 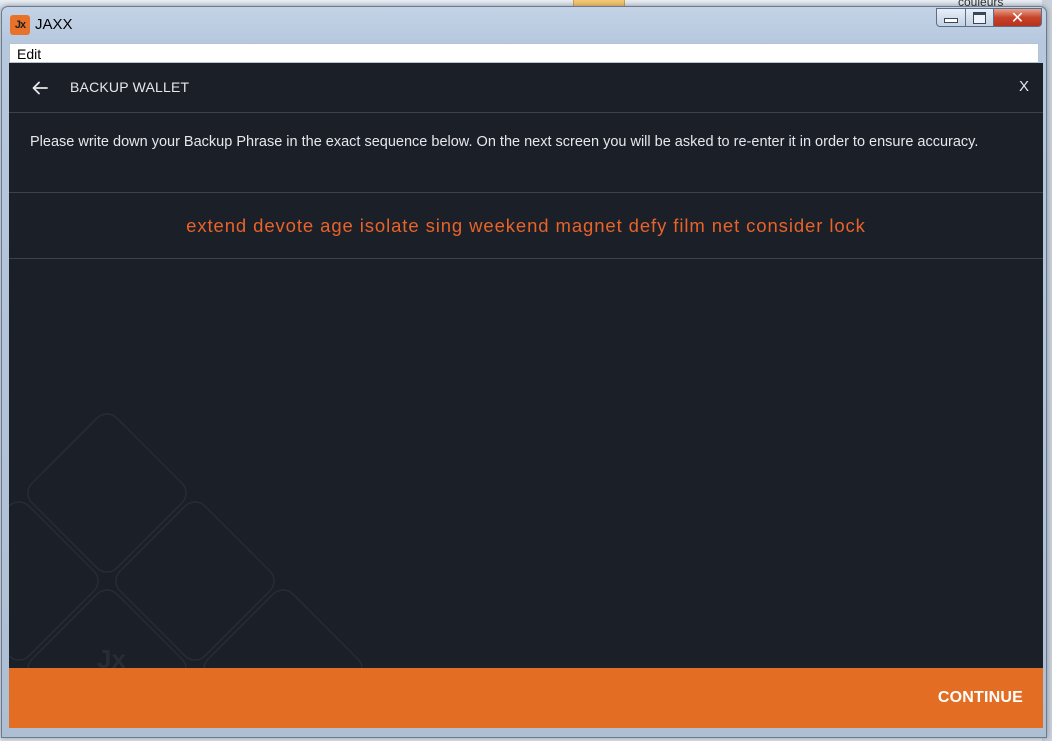 I want to click on continue-label: CONTINUE, so click(x=980, y=697).